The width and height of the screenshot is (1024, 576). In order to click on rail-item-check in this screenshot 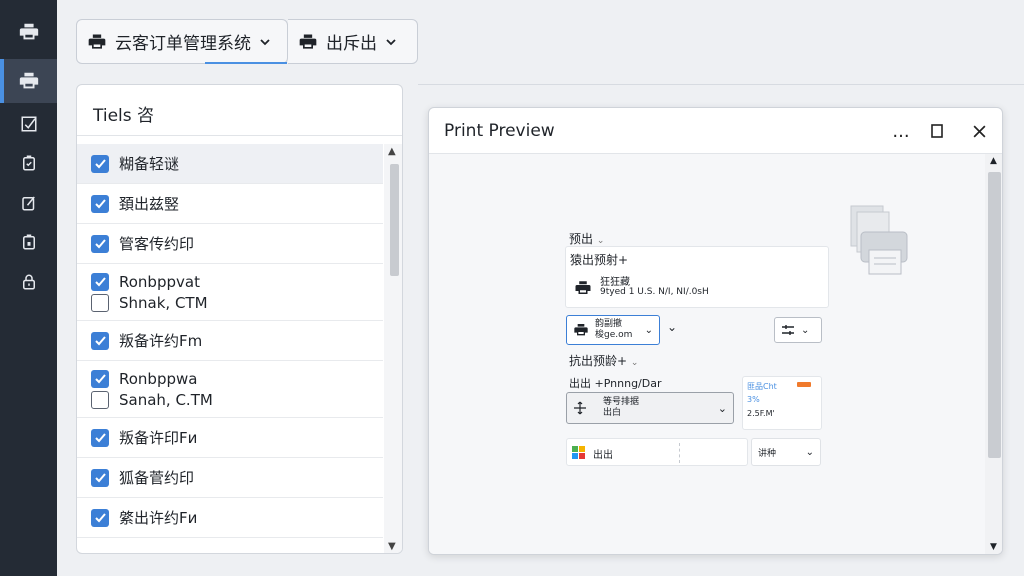, I will do `click(28, 124)`.